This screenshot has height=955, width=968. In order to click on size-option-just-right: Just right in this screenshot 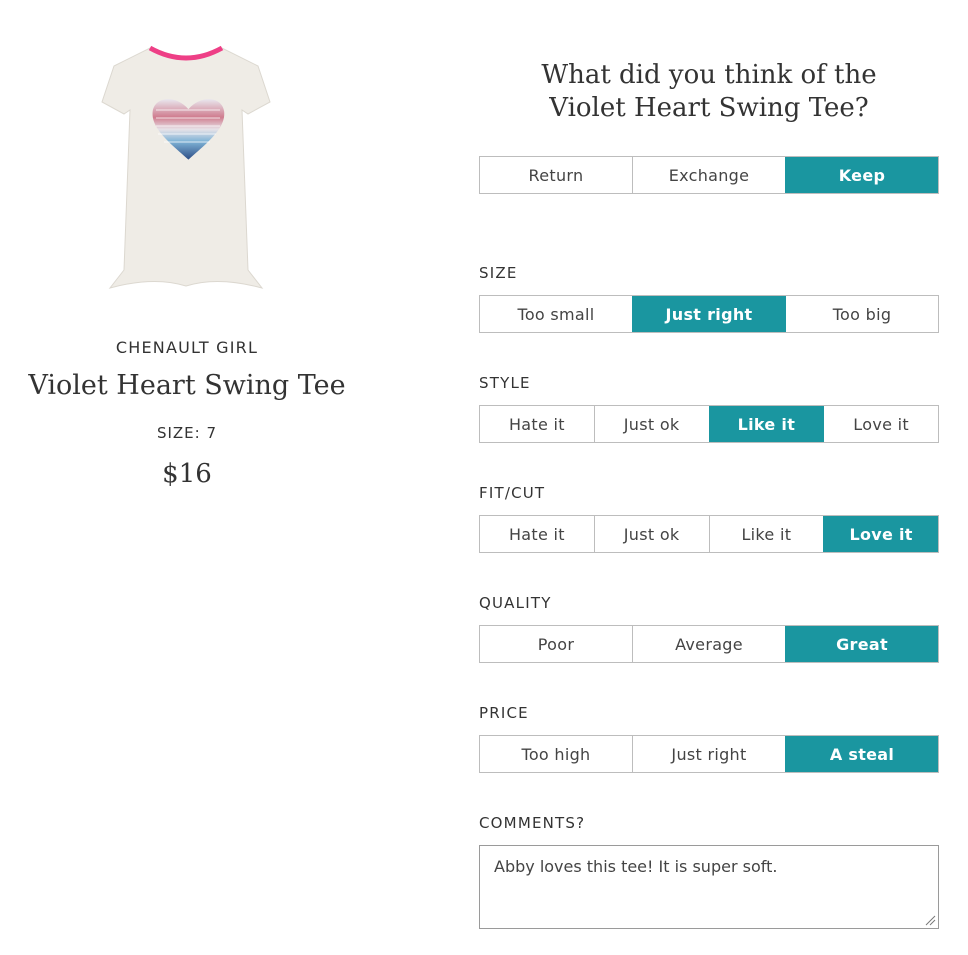, I will do `click(708, 314)`.